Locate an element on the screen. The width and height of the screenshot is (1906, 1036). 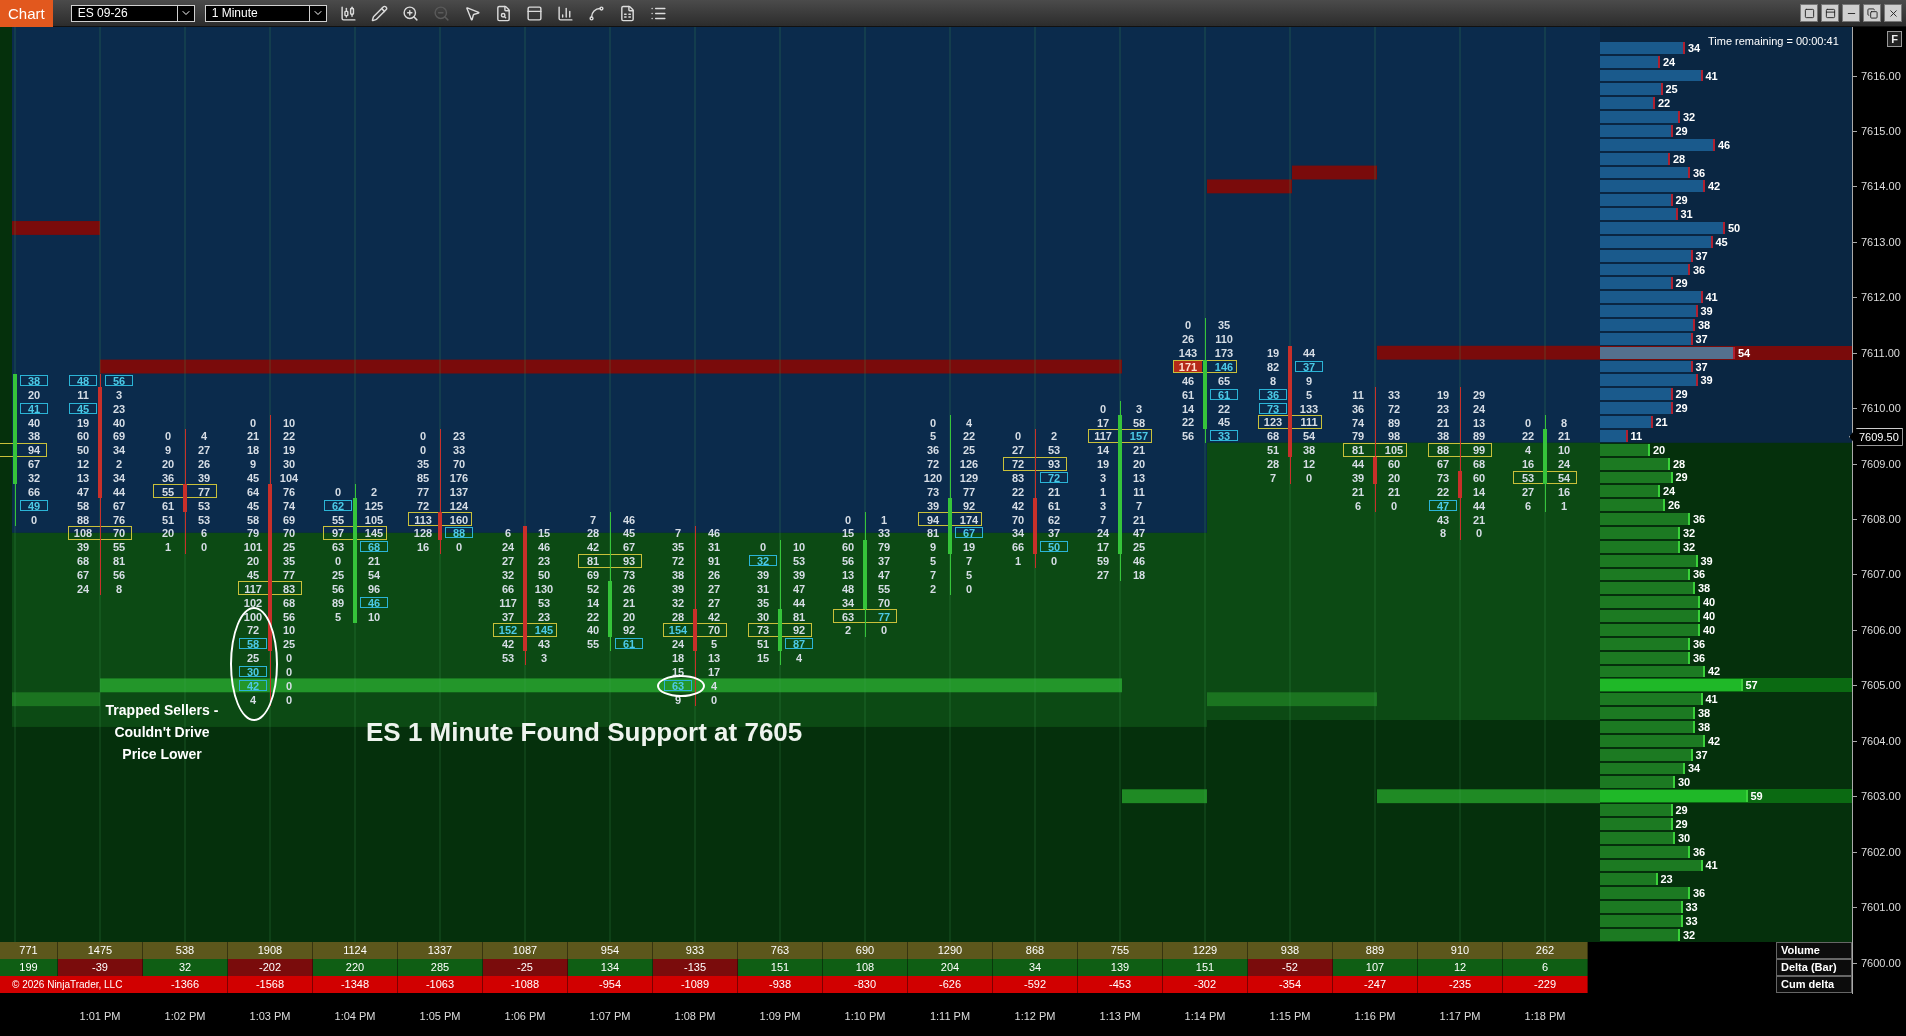
volume-value: 40 is located at coordinates (1709, 602).